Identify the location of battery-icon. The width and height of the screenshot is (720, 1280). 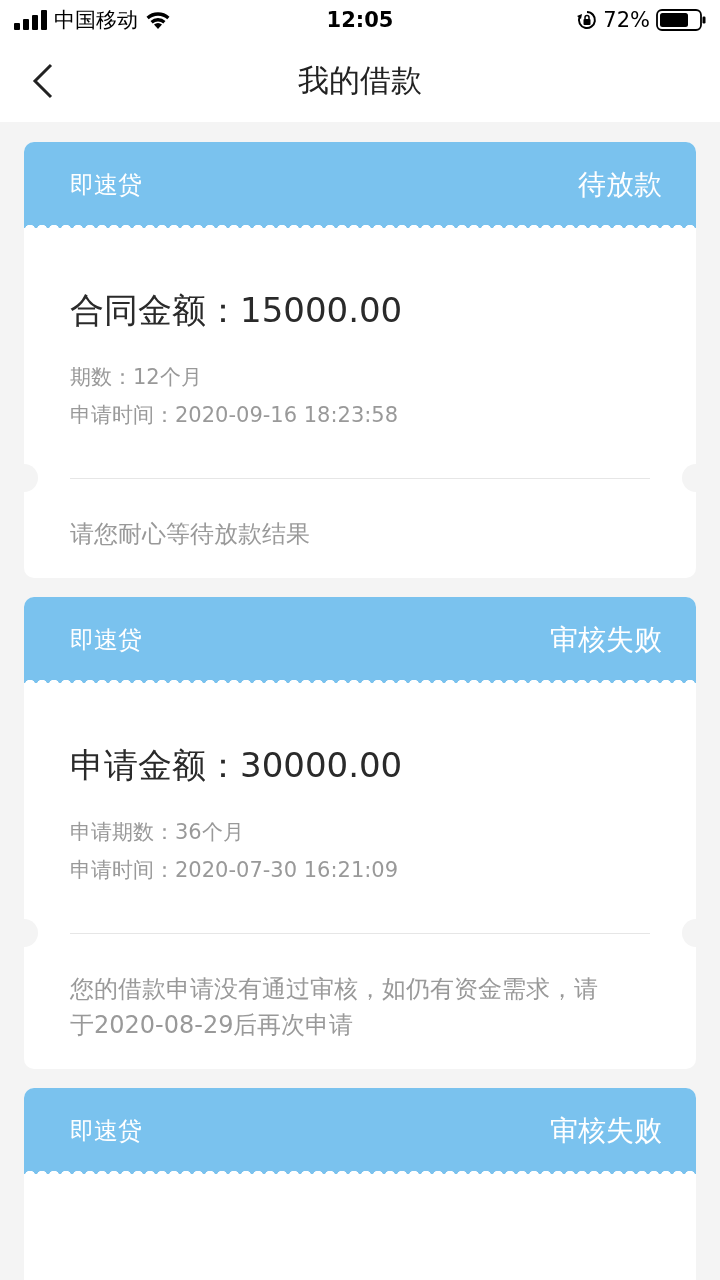
(681, 20).